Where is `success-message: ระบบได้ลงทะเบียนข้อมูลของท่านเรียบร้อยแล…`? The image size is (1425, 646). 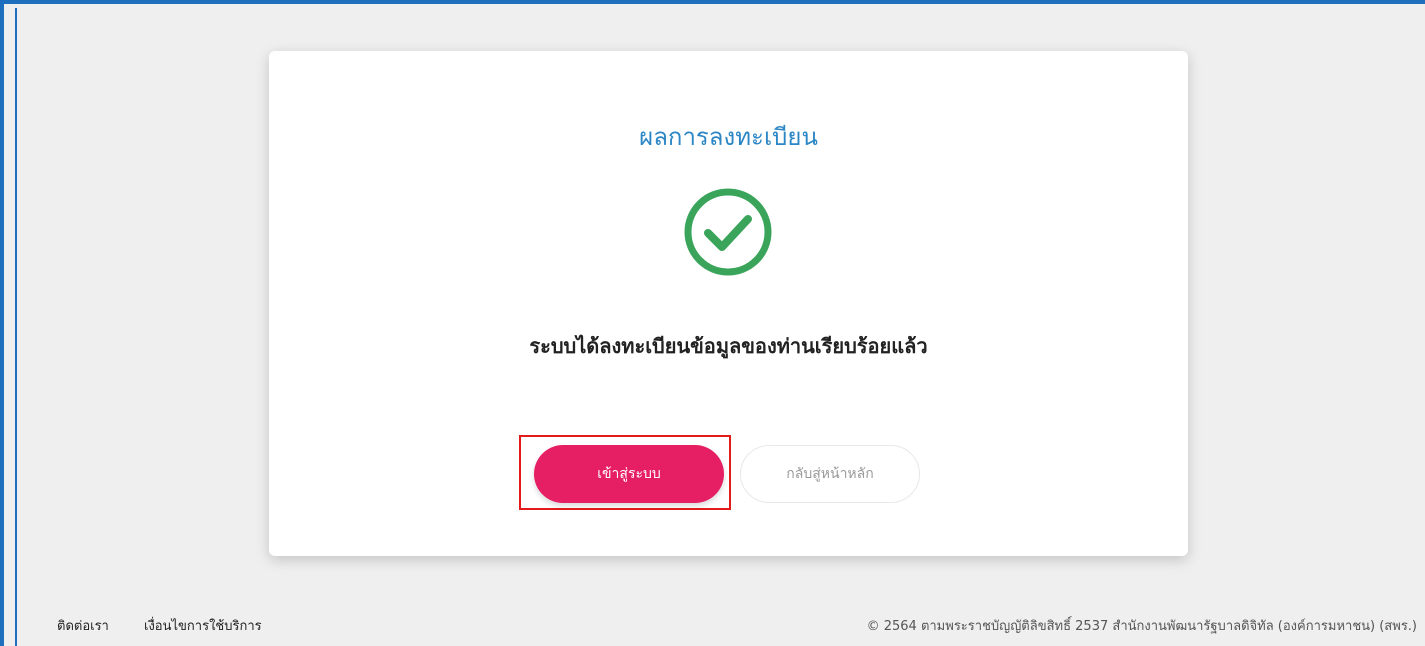 success-message: ระบบได้ลงทะเบียนข้อมูลของท่านเรียบร้อยแล… is located at coordinates (728, 346).